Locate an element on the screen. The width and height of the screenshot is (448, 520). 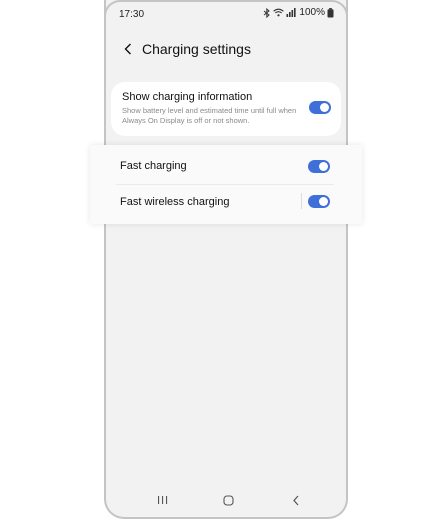
row-vertical-separator is located at coordinates (301, 201).